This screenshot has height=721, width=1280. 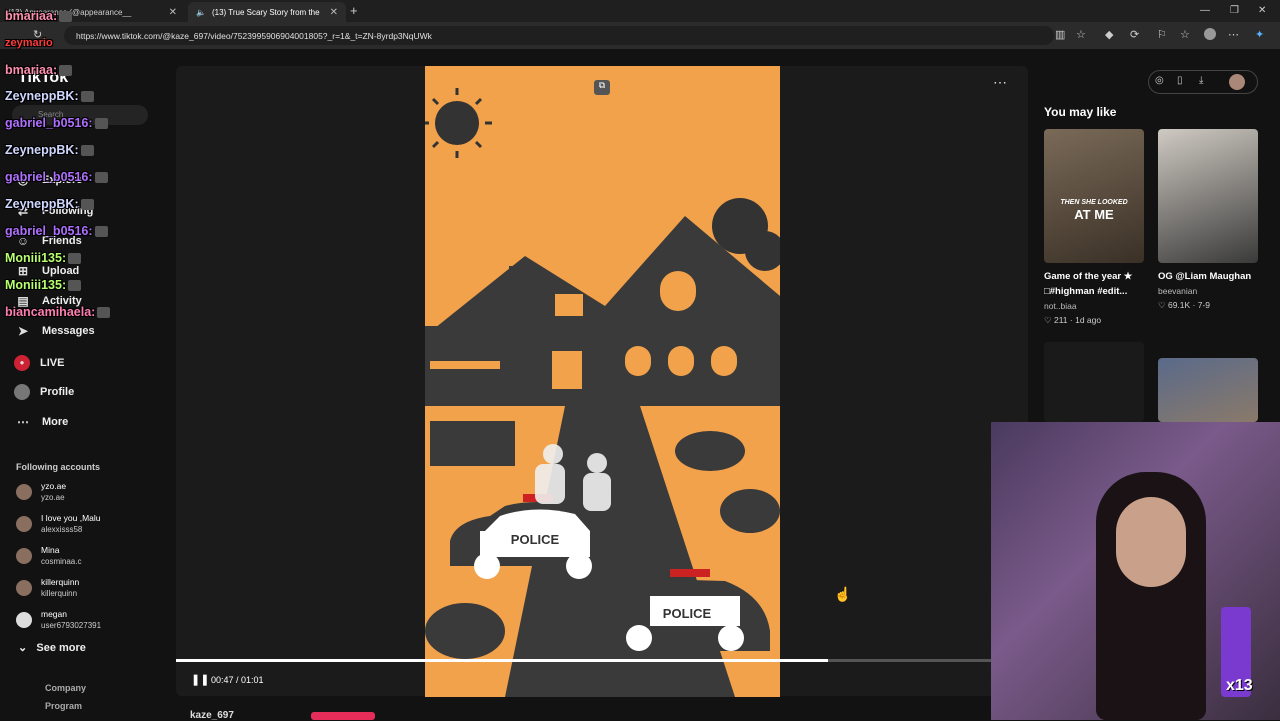 What do you see at coordinates (472, 443) in the screenshot?
I see `bench-icon` at bounding box center [472, 443].